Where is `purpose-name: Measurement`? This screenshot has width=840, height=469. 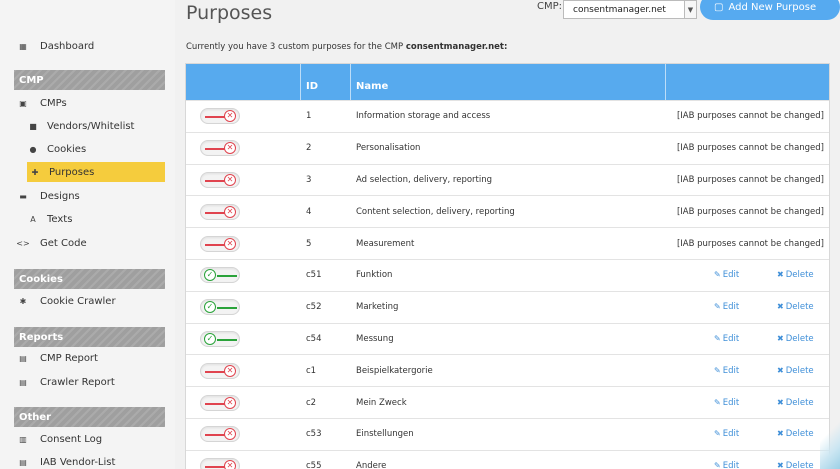
purpose-name: Measurement is located at coordinates (385, 243).